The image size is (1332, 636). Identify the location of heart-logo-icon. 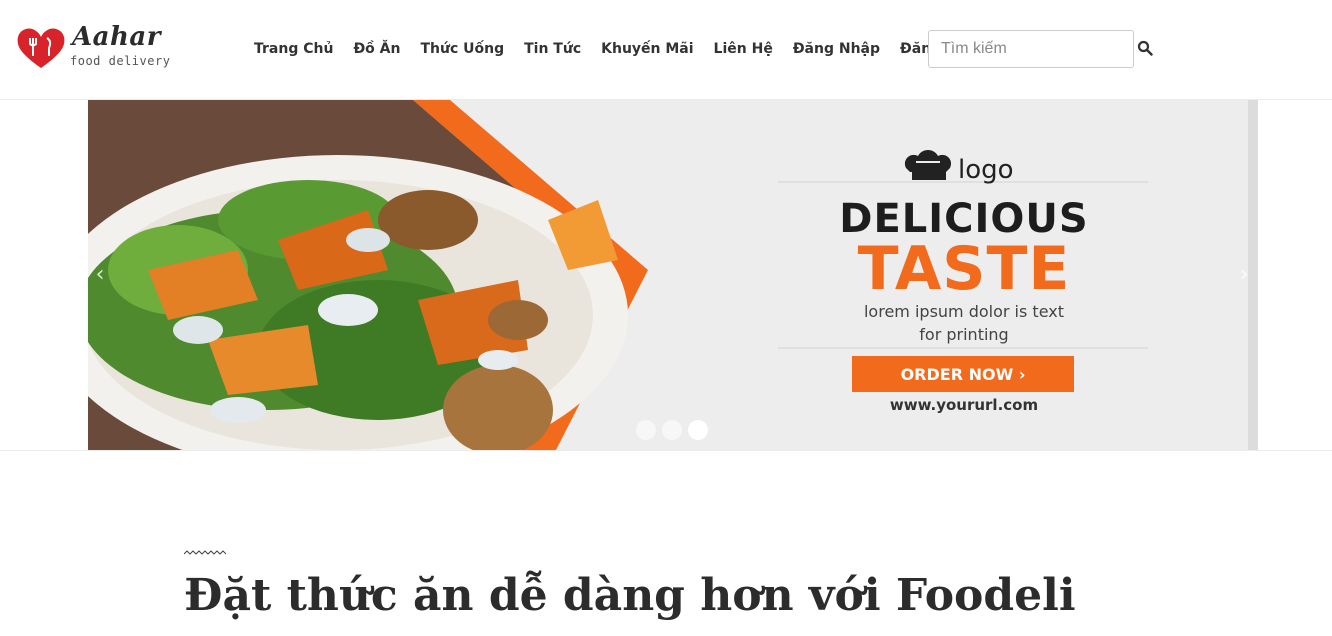
(41, 48).